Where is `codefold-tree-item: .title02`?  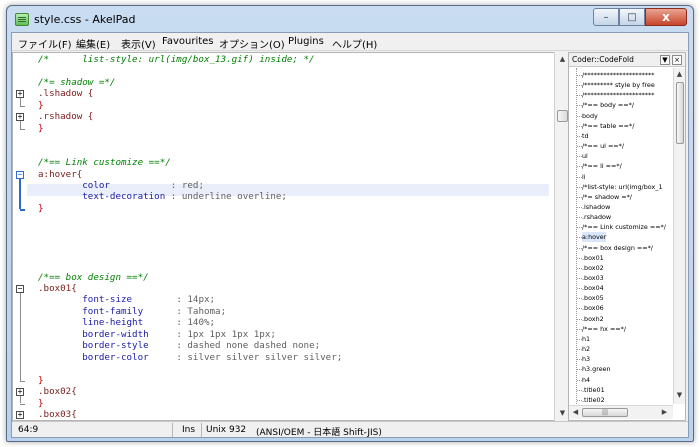 codefold-tree-item: .title02 is located at coordinates (593, 399).